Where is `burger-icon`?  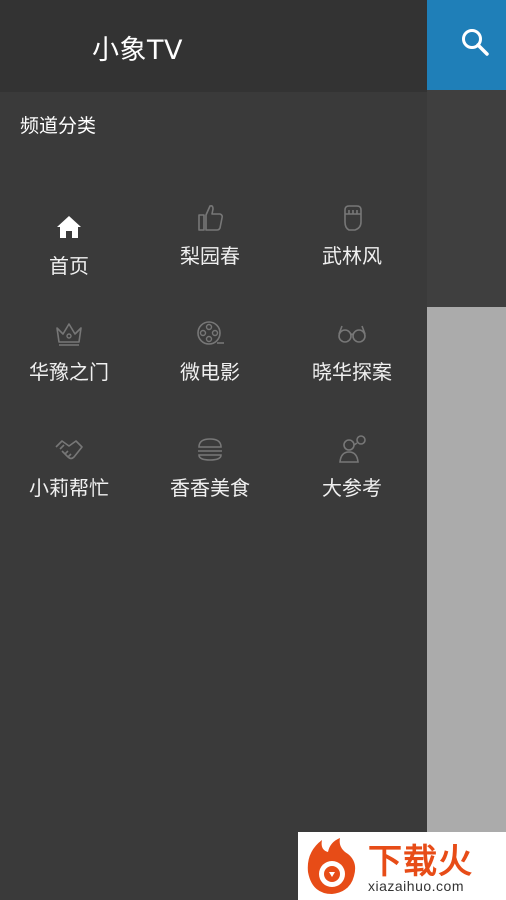 burger-icon is located at coordinates (210, 449).